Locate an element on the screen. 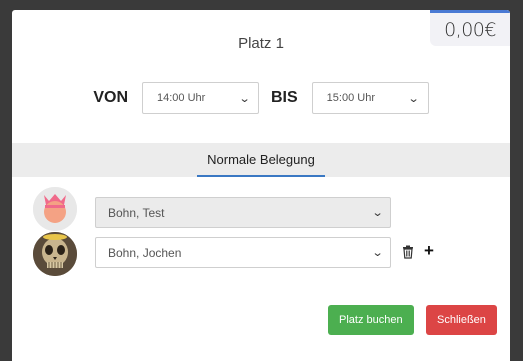 This screenshot has width=523, height=361. player-1-name: Bohn, Test is located at coordinates (136, 212).